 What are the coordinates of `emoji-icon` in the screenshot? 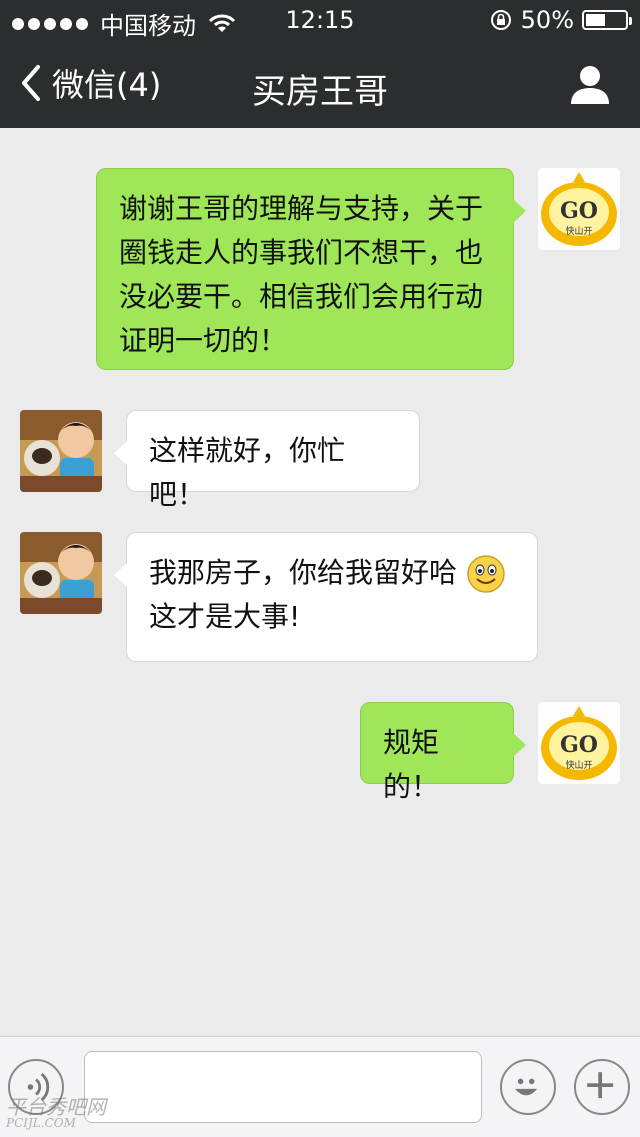 It's located at (526, 1087).